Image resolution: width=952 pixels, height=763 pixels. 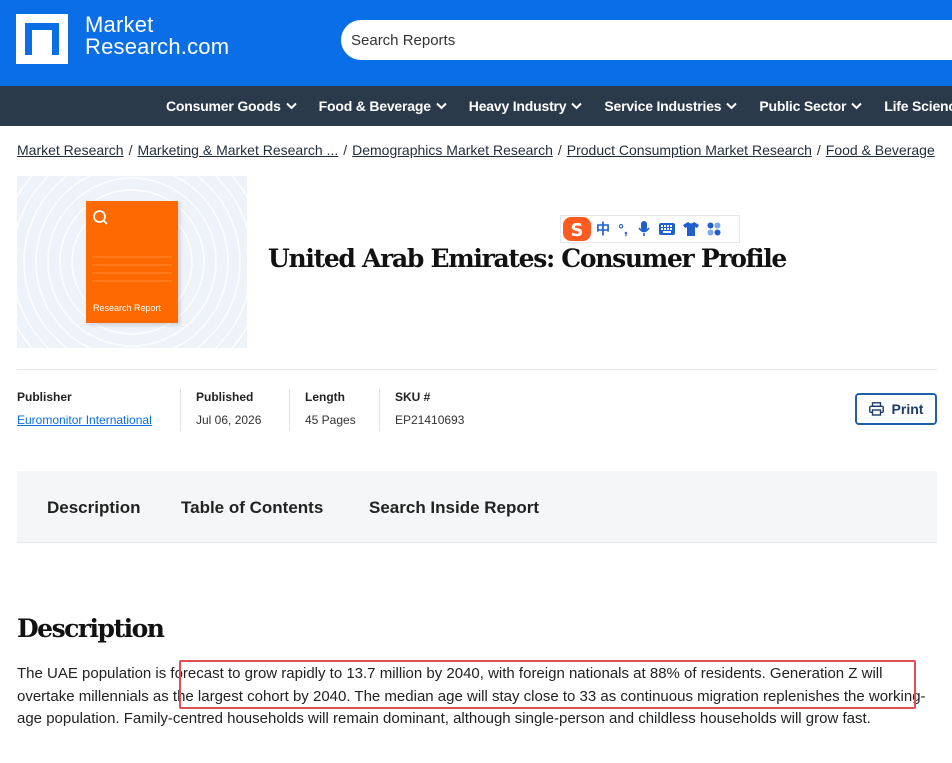 What do you see at coordinates (803, 106) in the screenshot?
I see `nav-label: Public Sector` at bounding box center [803, 106].